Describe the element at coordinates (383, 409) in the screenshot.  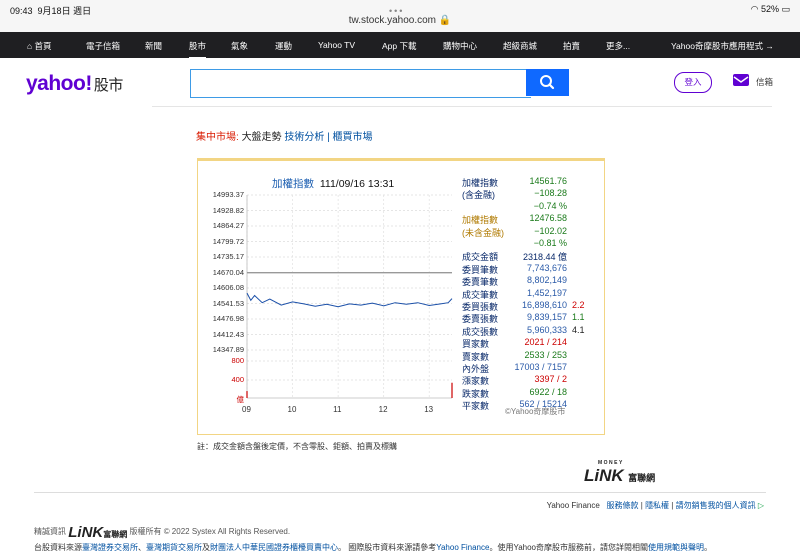
I see `x-tick-label: 12` at that location.